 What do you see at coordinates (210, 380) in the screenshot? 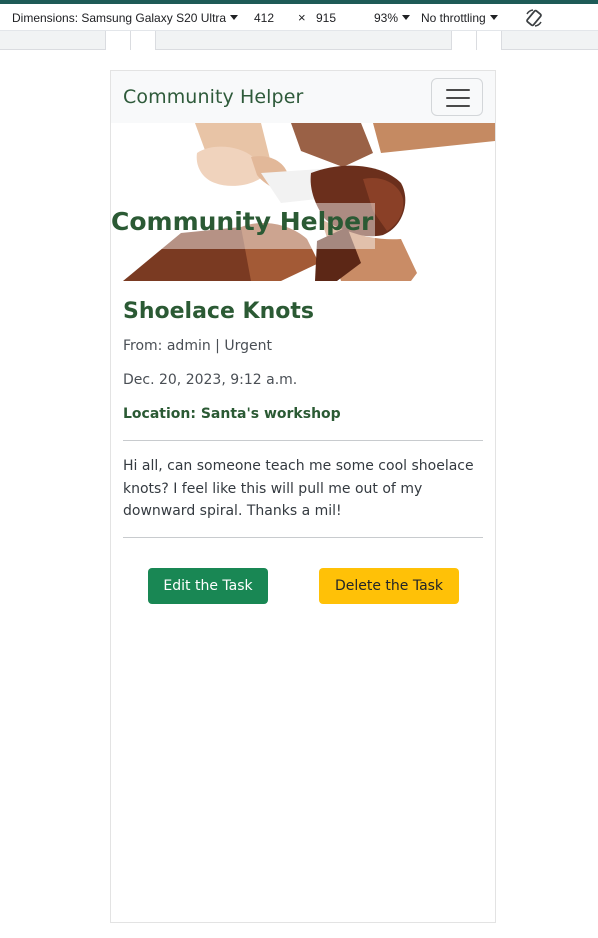
I see `task-date: Dec. 20, 2023, 9:12 a.m.` at bounding box center [210, 380].